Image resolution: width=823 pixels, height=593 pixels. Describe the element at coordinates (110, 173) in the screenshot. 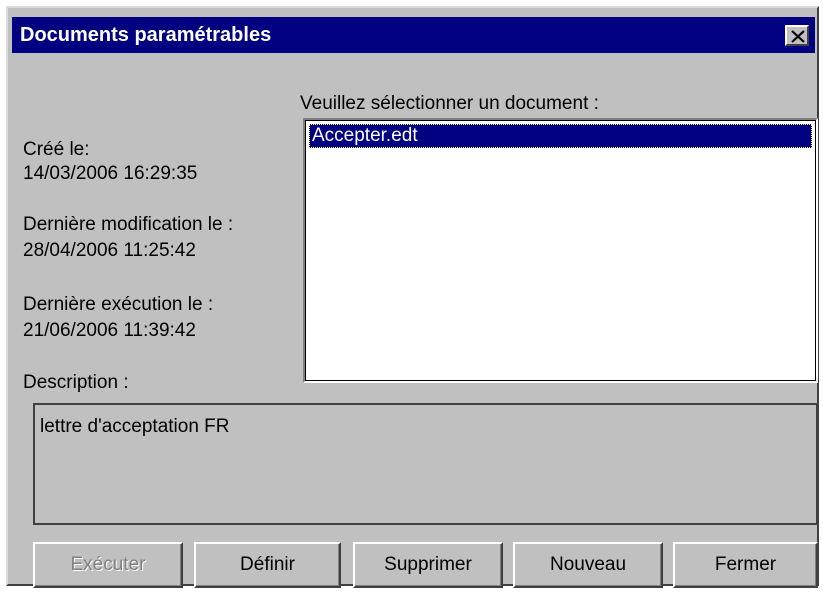

I see `created-value: 14/03/2006 16:29:35` at that location.